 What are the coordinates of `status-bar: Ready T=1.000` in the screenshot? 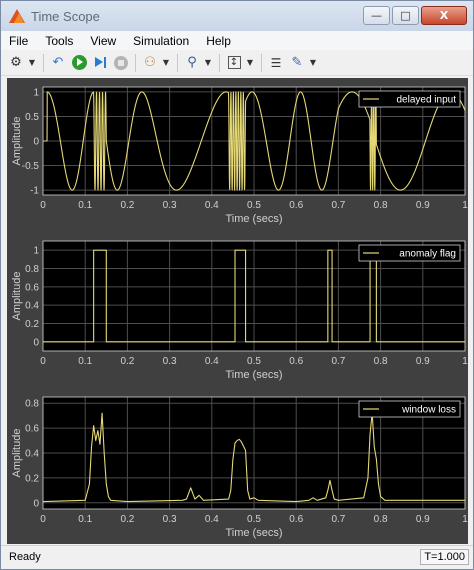 It's located at (237, 557).